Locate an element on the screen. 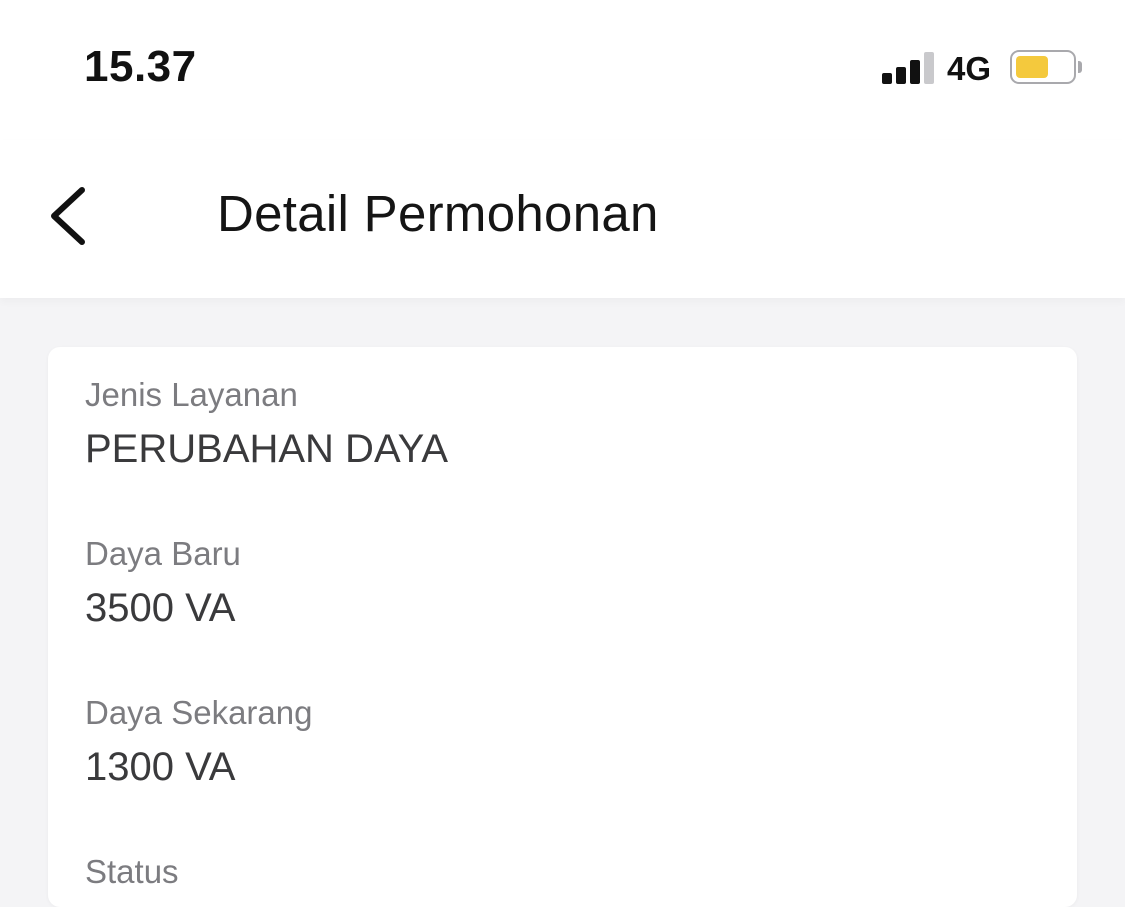  status-time: 15.37 is located at coordinates (140, 66).